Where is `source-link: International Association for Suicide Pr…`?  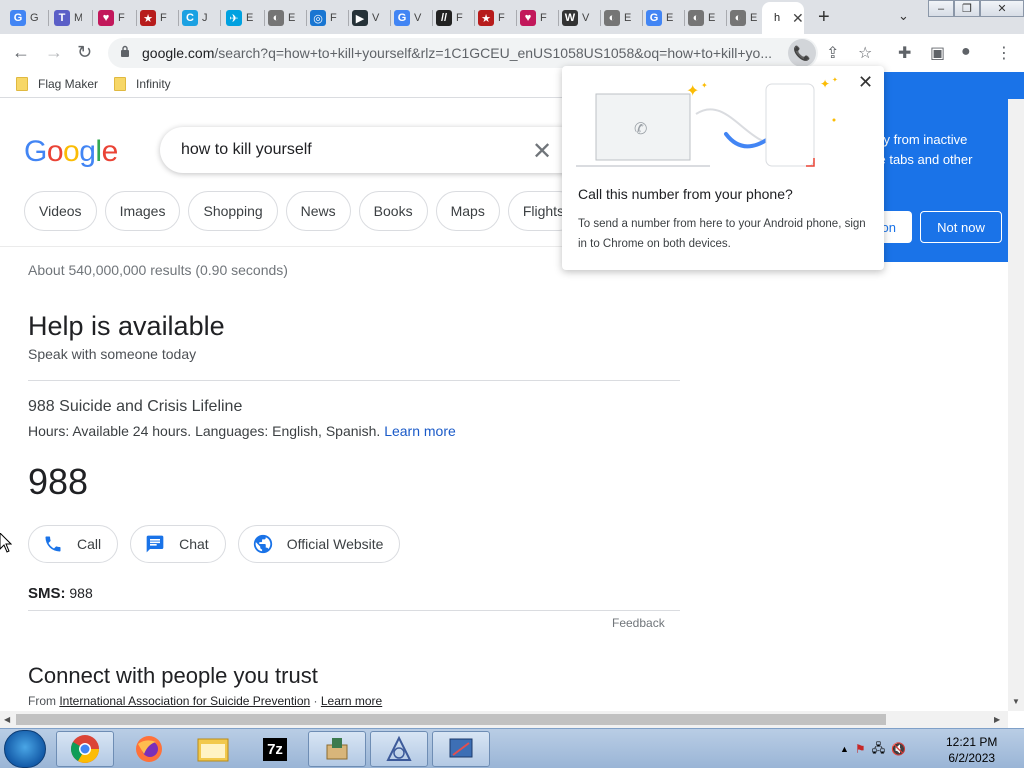 source-link: International Association for Suicide Pr… is located at coordinates (184, 701).